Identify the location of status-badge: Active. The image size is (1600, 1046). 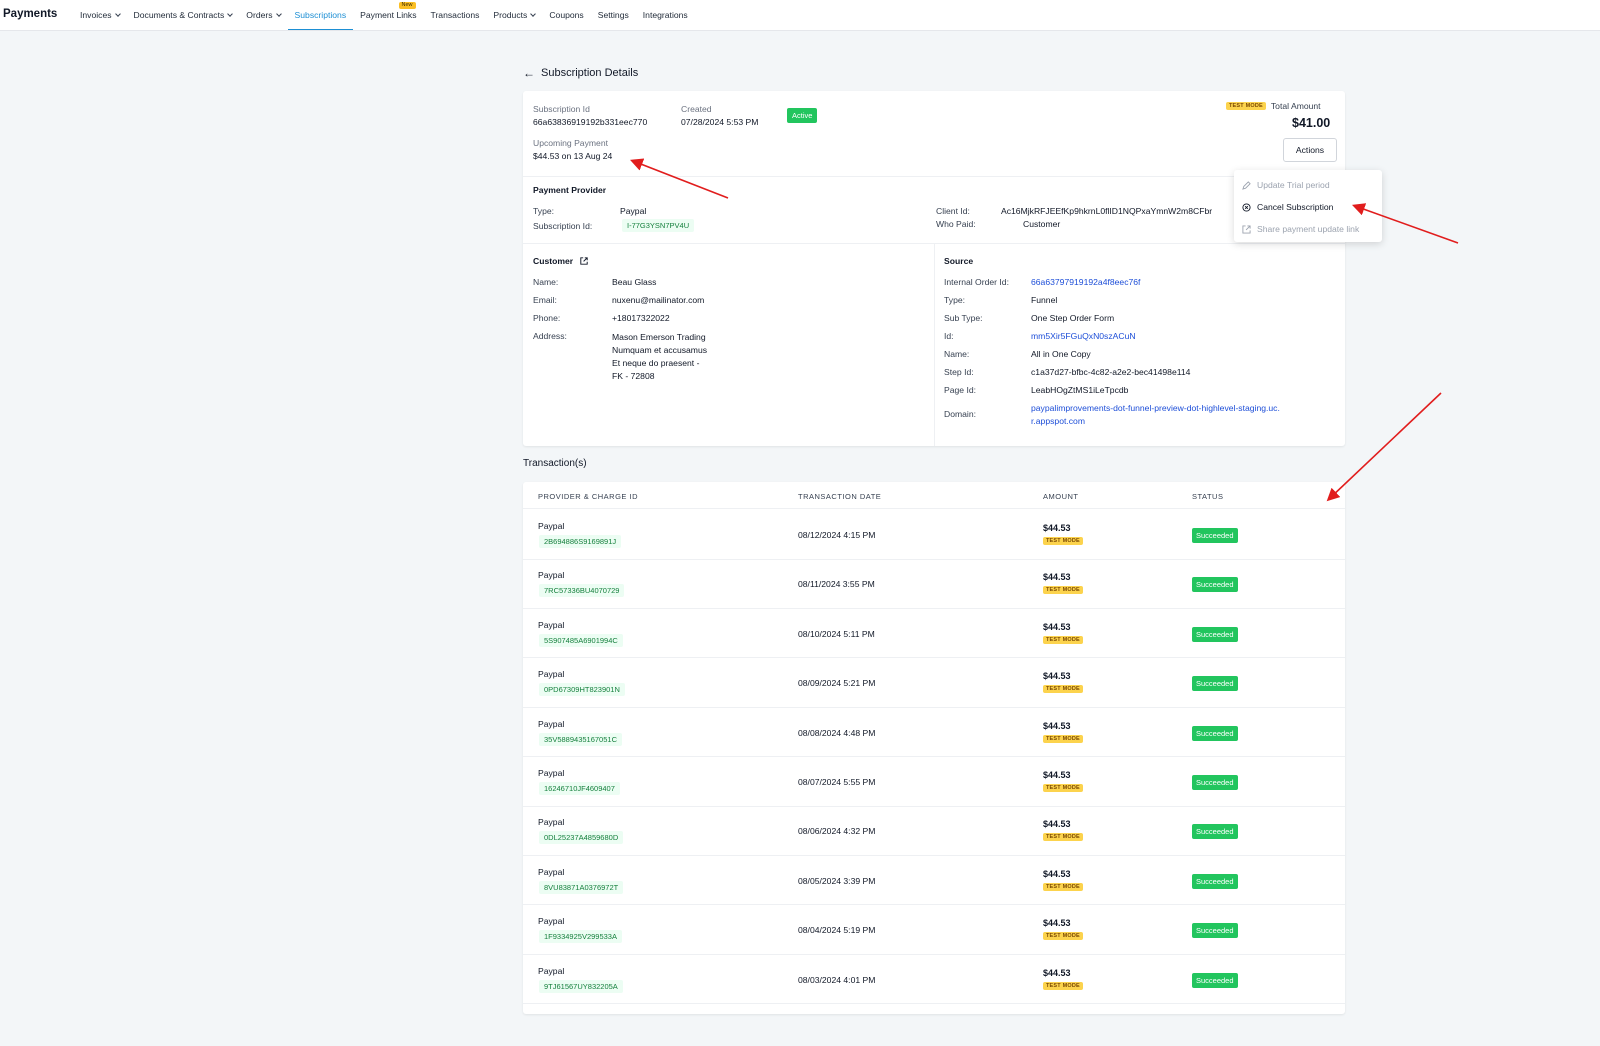
(802, 115).